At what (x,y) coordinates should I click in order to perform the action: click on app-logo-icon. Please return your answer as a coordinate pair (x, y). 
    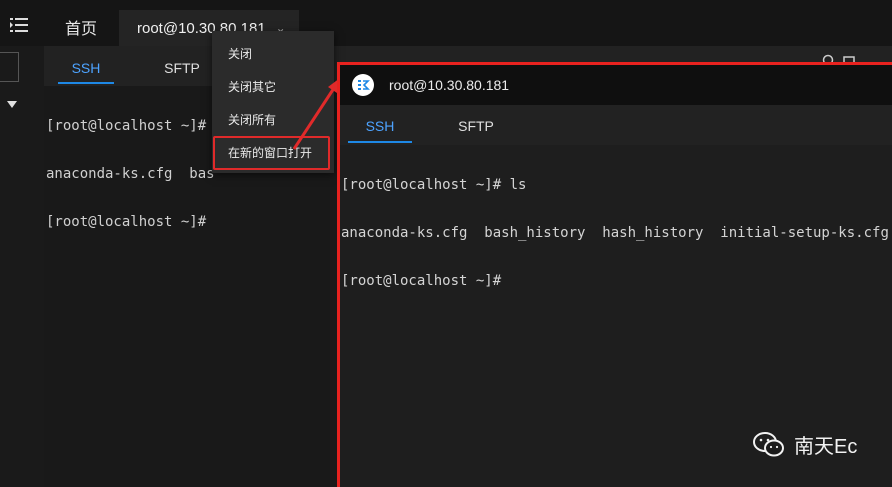
    Looking at the image, I should click on (363, 85).